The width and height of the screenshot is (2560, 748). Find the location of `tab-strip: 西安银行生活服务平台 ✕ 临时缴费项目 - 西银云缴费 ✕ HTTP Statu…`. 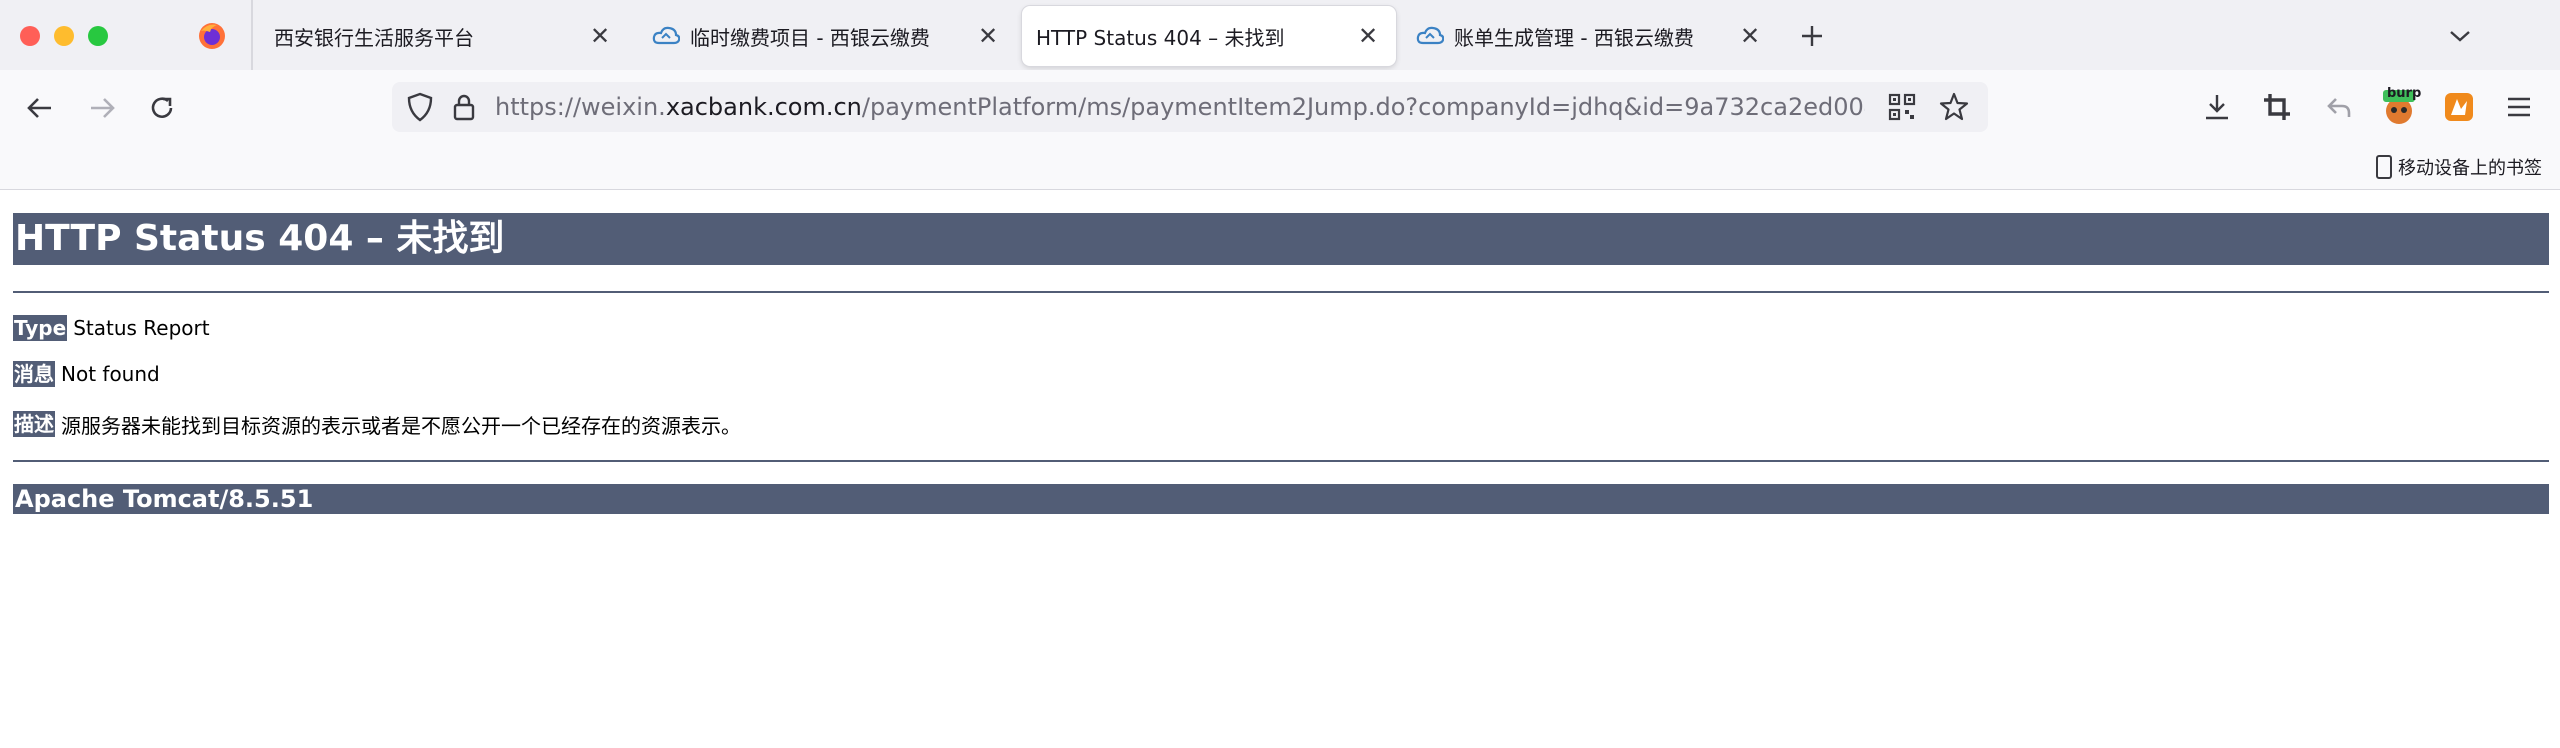

tab-strip: 西安银行生活服务平台 ✕ 临时缴费项目 - 西银云缴费 ✕ HTTP Statu… is located at coordinates (1280, 35).